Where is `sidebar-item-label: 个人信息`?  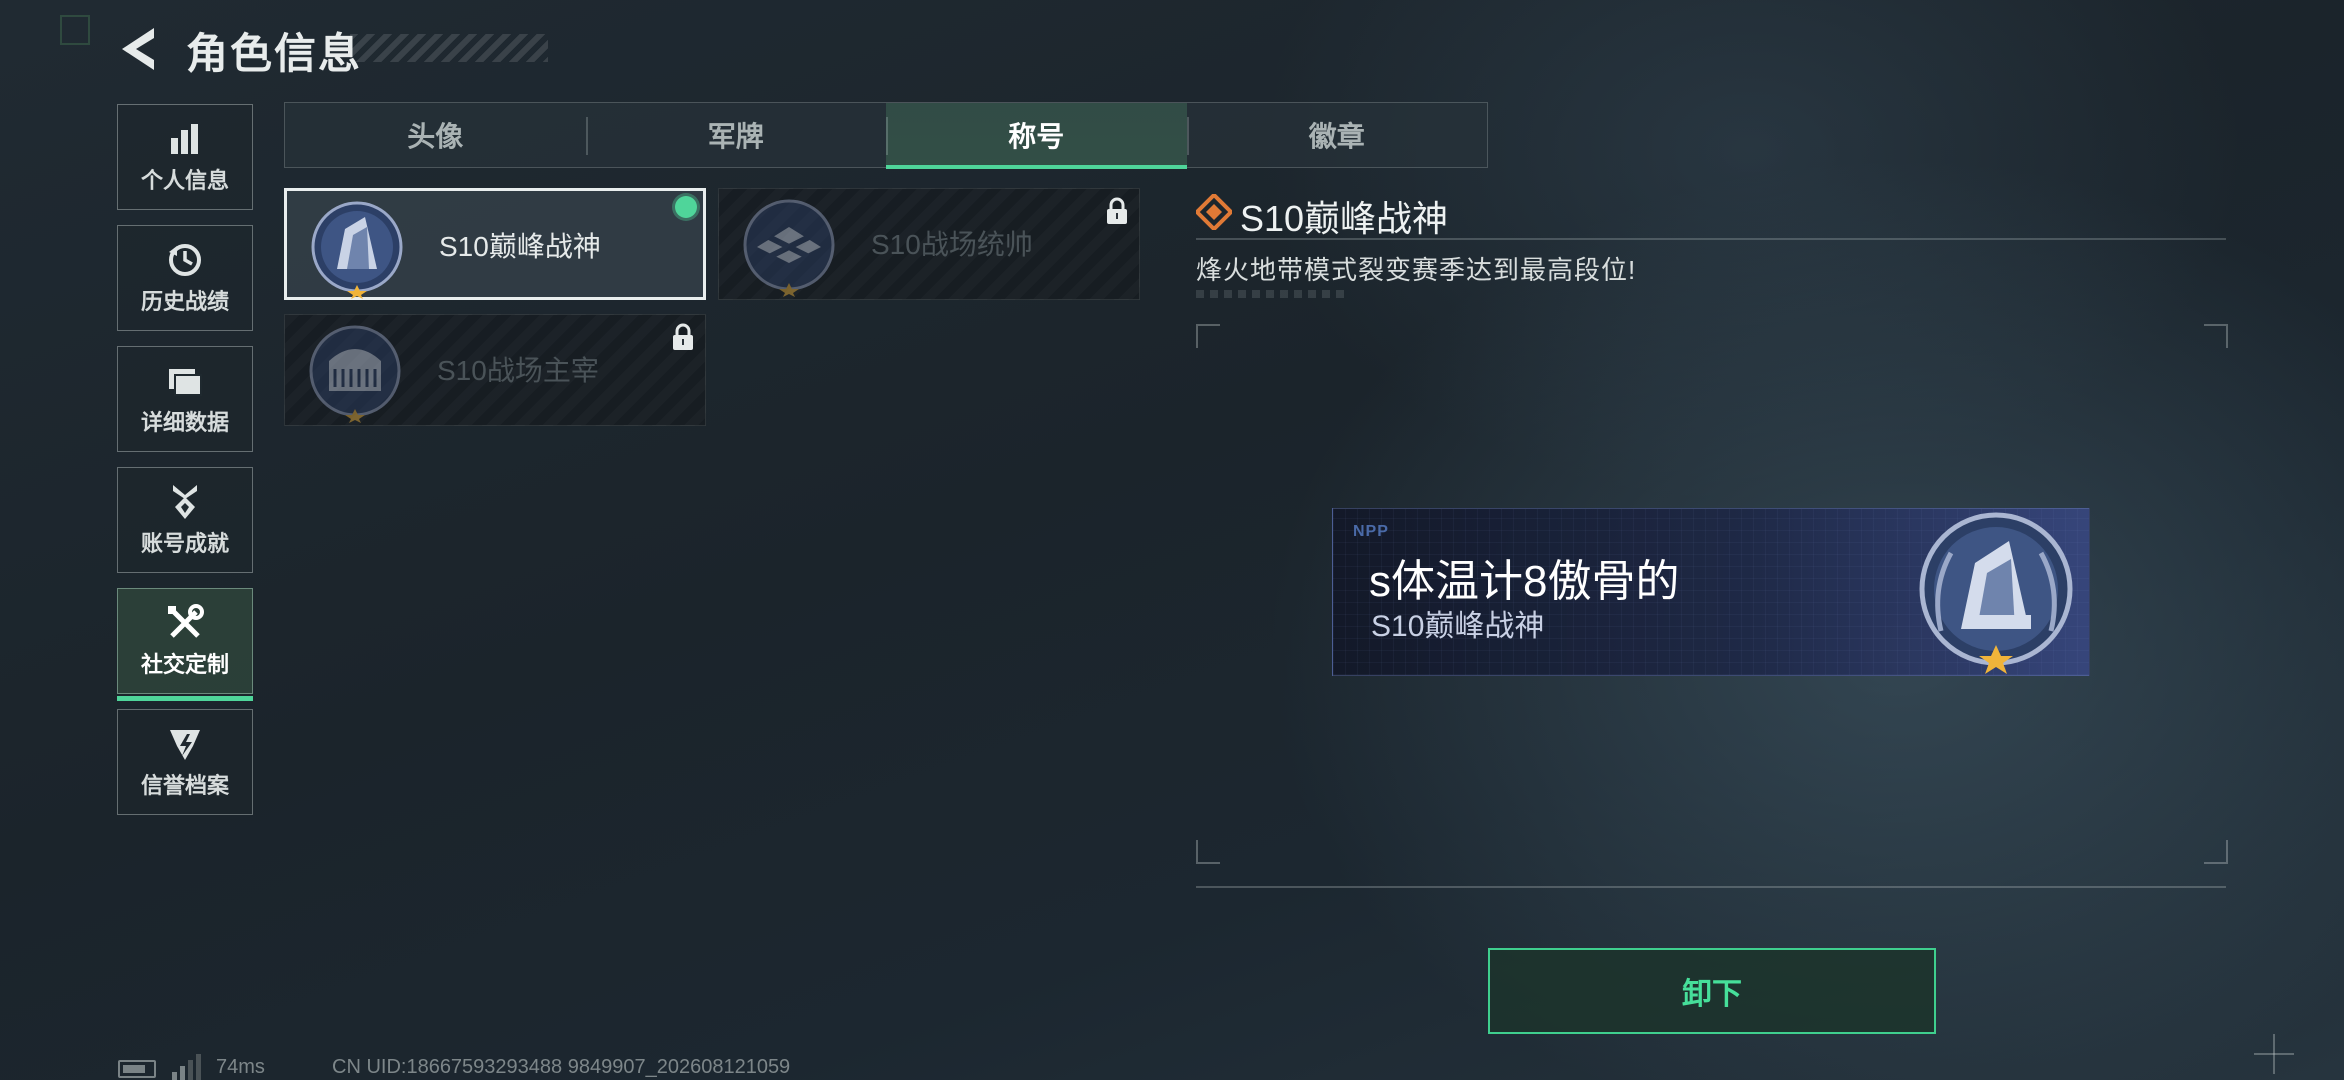
sidebar-item-label: 个人信息 is located at coordinates (184, 180).